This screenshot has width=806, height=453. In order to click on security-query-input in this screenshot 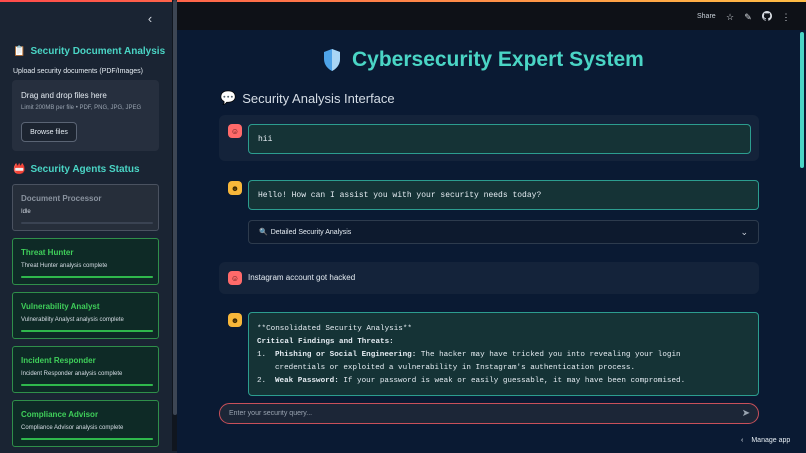, I will do `click(479, 413)`.